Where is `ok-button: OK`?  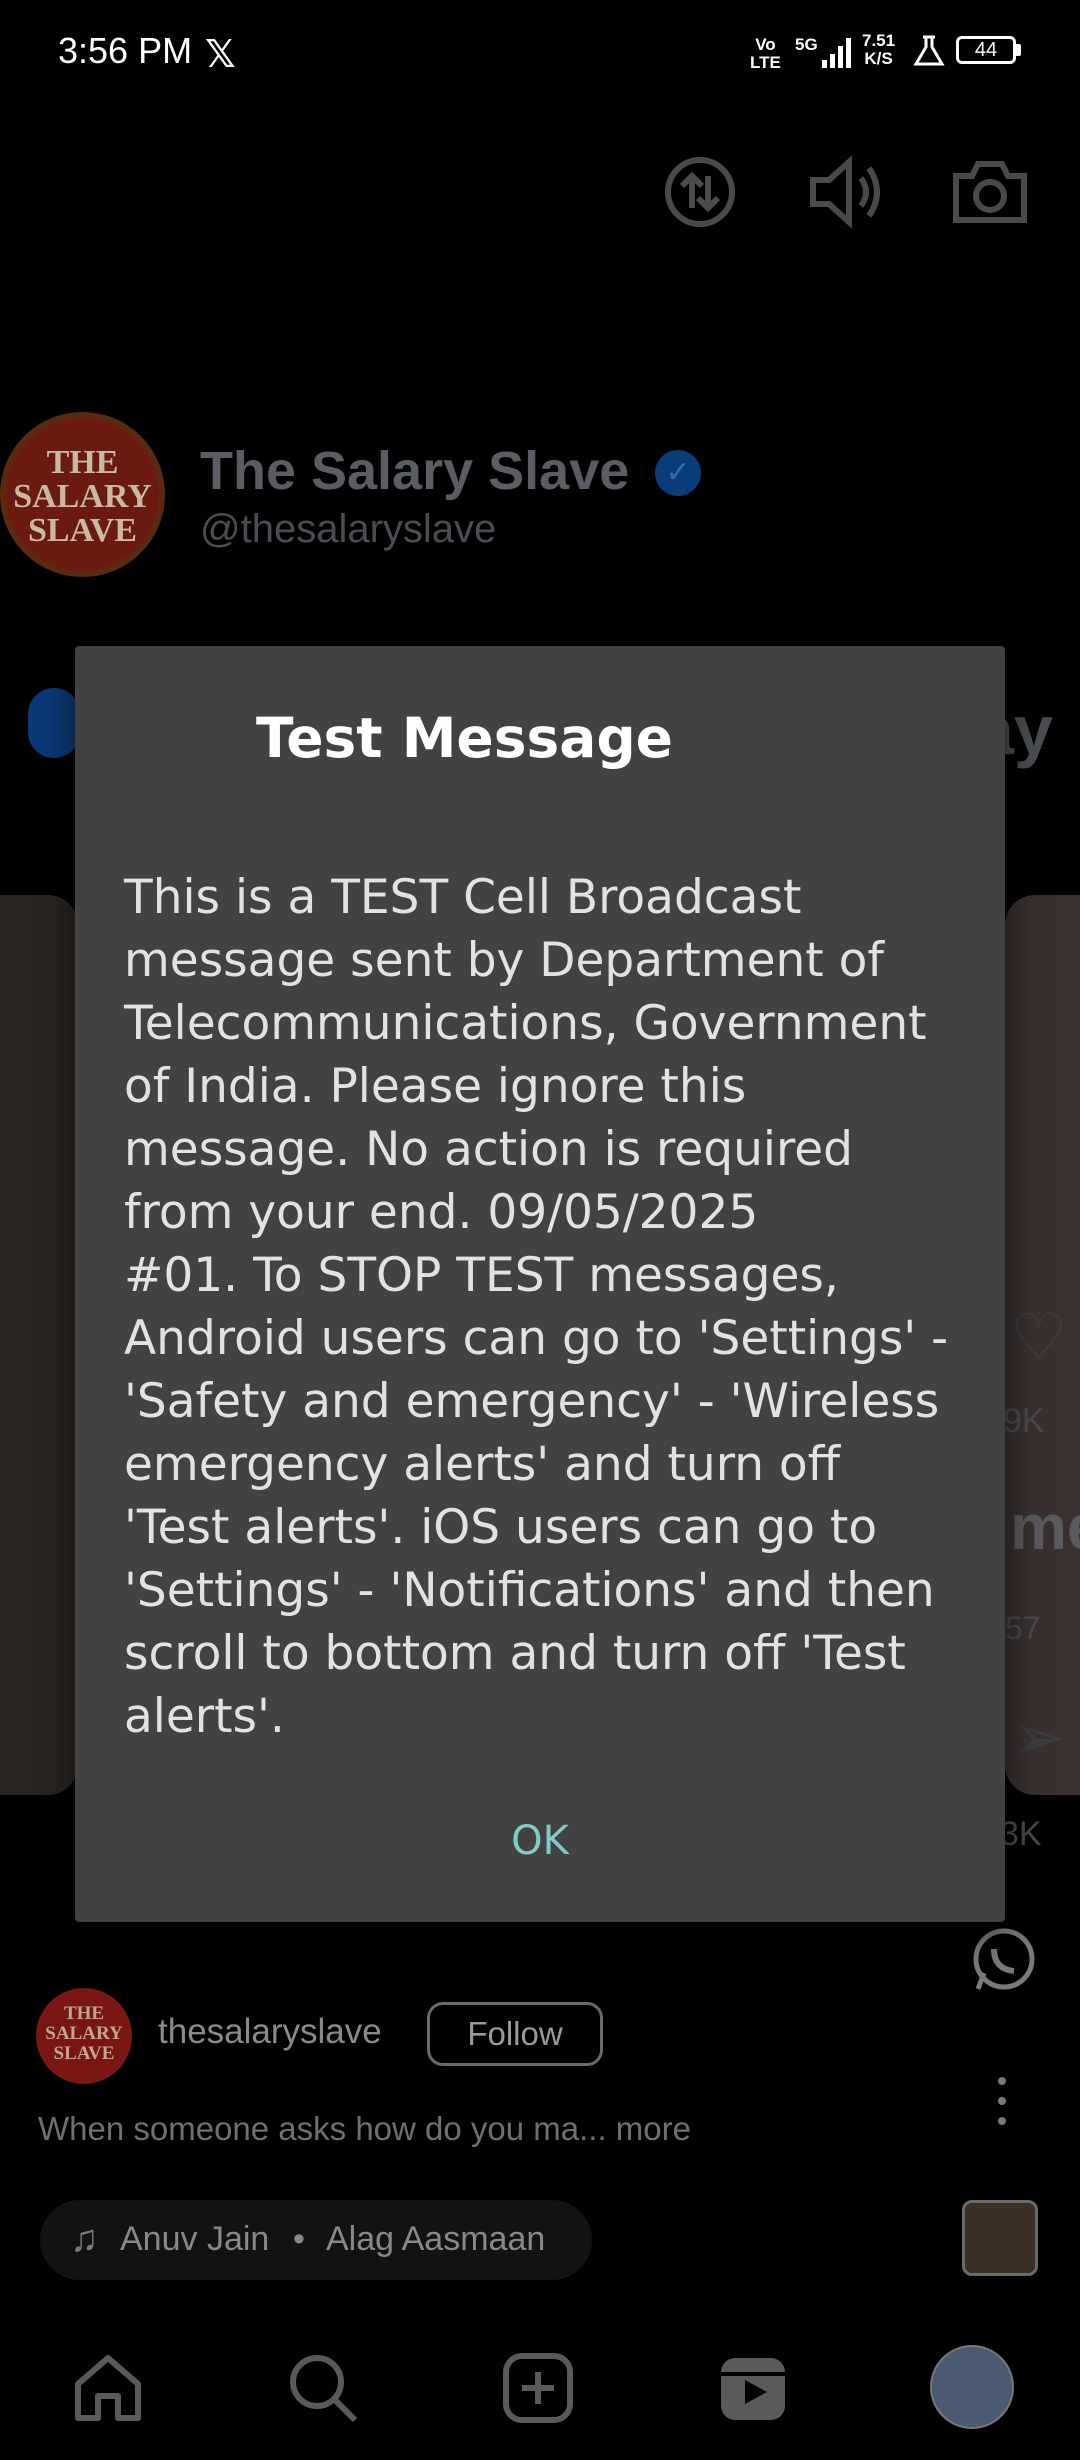 ok-button: OK is located at coordinates (540, 1841).